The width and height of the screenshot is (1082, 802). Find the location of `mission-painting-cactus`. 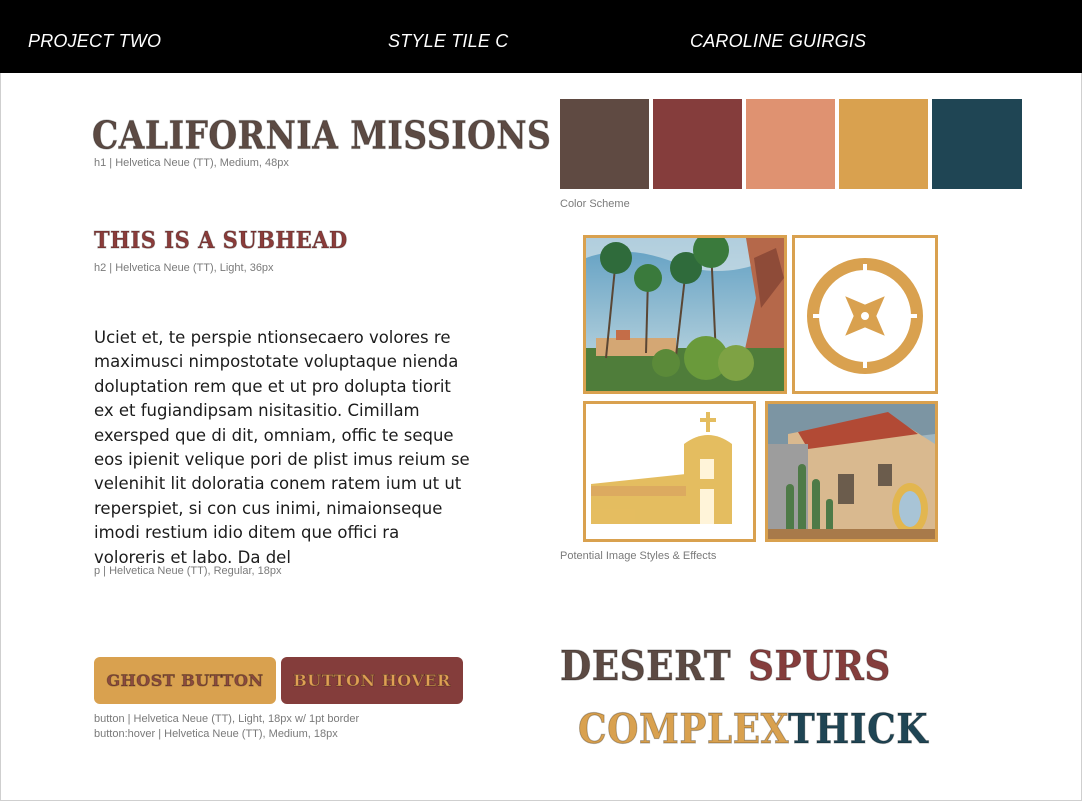

mission-painting-cactus is located at coordinates (851, 471).